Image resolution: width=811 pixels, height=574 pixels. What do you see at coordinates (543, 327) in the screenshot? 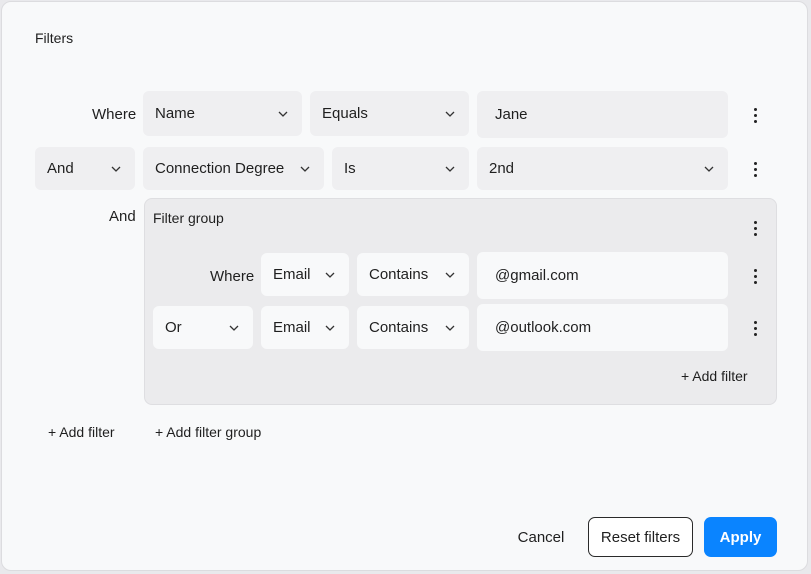
I see `value-input-text: @outlook.com` at bounding box center [543, 327].